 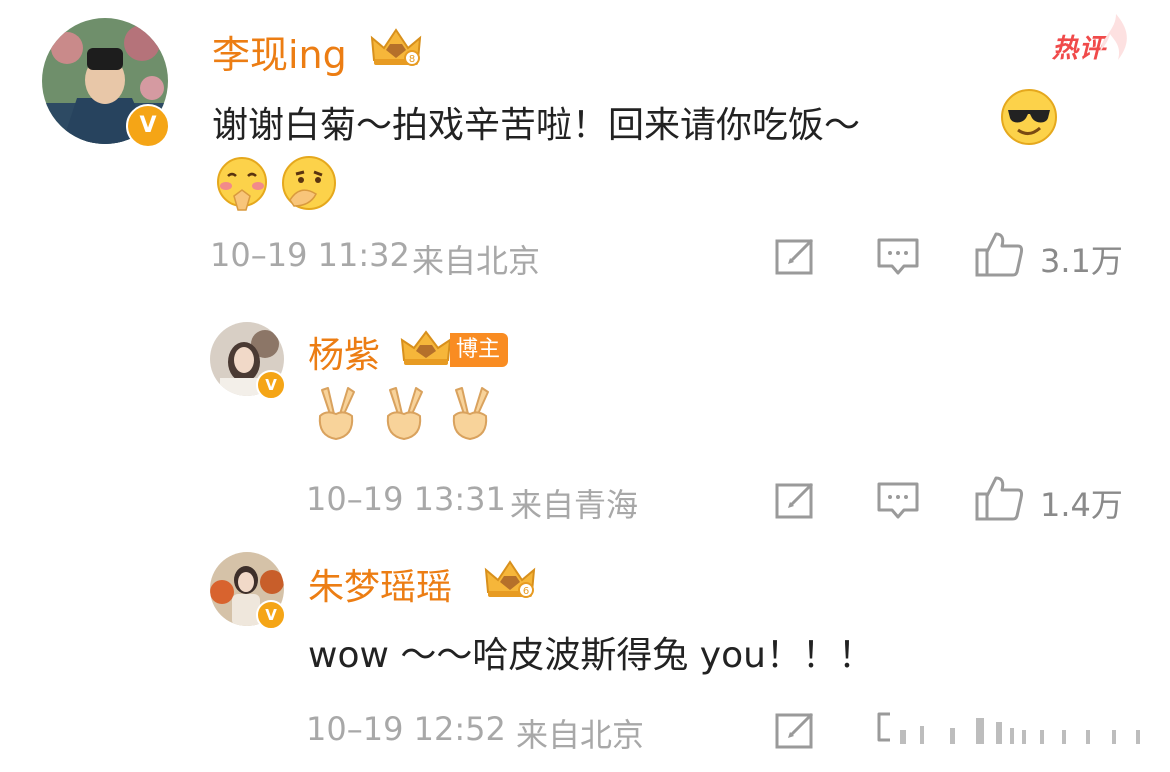 What do you see at coordinates (1029, 117) in the screenshot?
I see `sunglasses-emoji` at bounding box center [1029, 117].